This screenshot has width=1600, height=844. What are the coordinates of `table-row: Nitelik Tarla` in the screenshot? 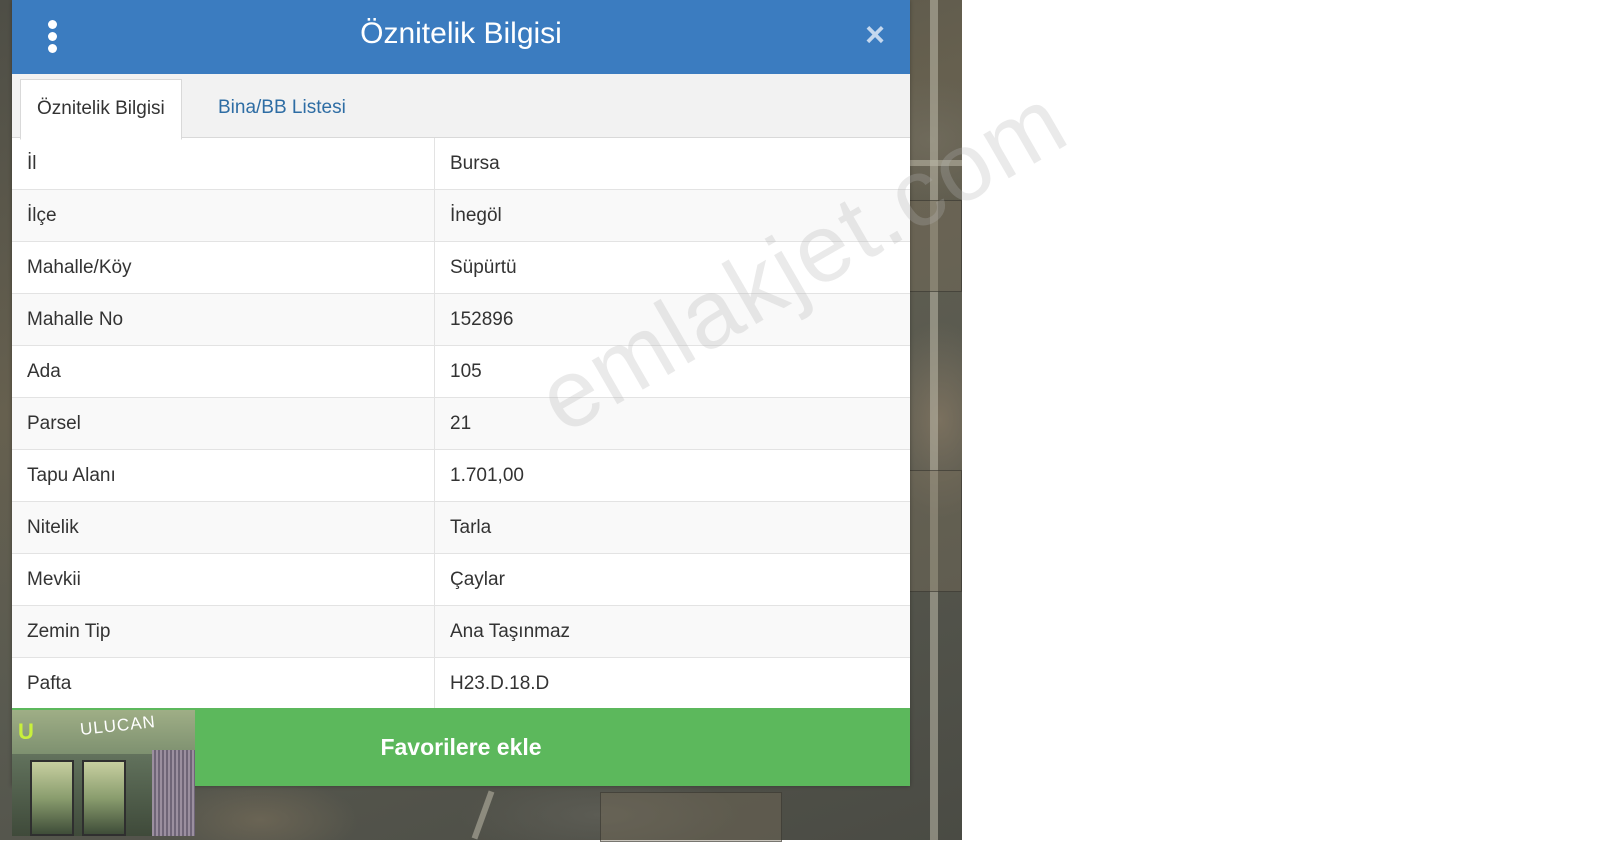 It's located at (461, 527).